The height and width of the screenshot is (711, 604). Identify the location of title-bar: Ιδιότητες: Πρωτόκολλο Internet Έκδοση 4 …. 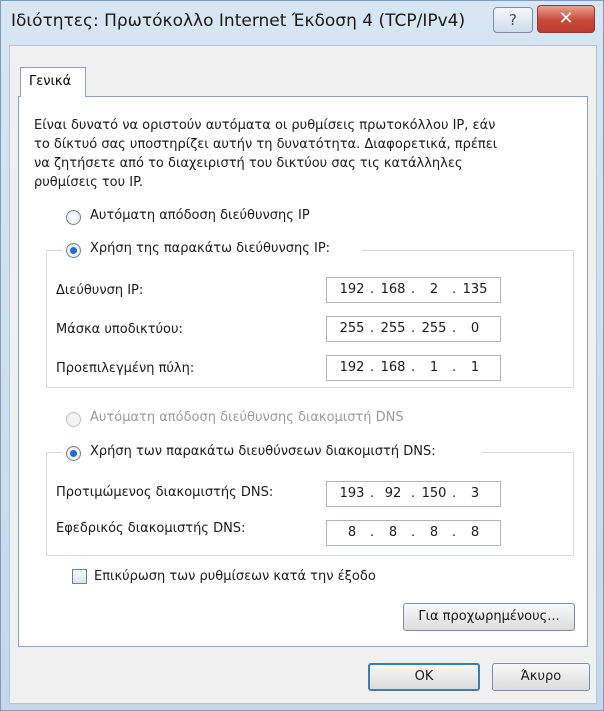
(302, 22).